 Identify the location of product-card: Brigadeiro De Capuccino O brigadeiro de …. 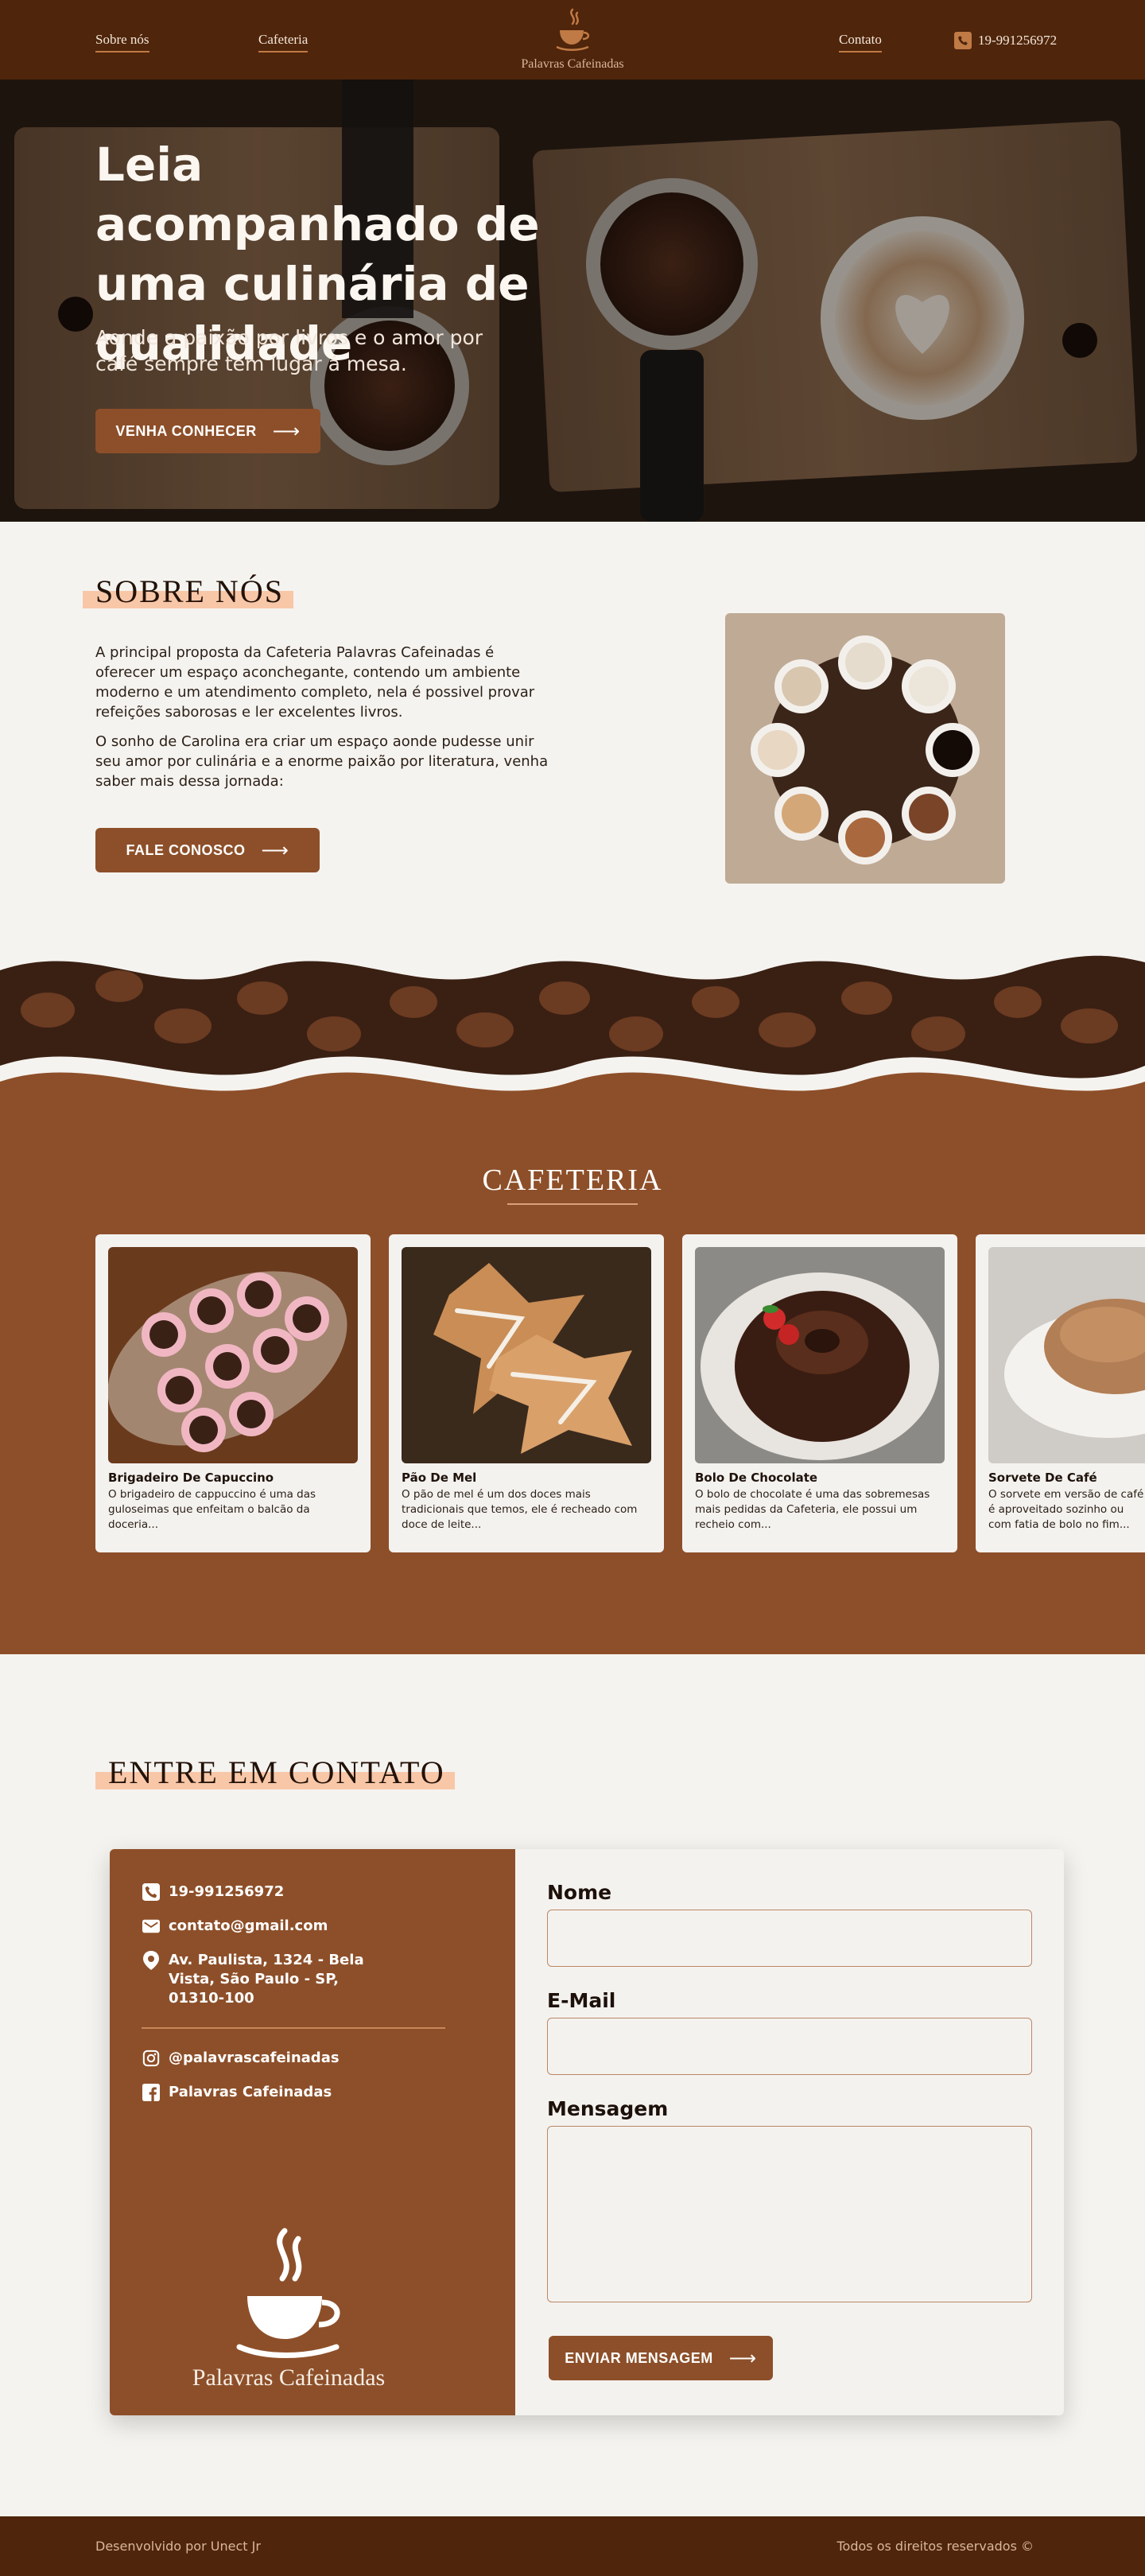
(233, 1393).